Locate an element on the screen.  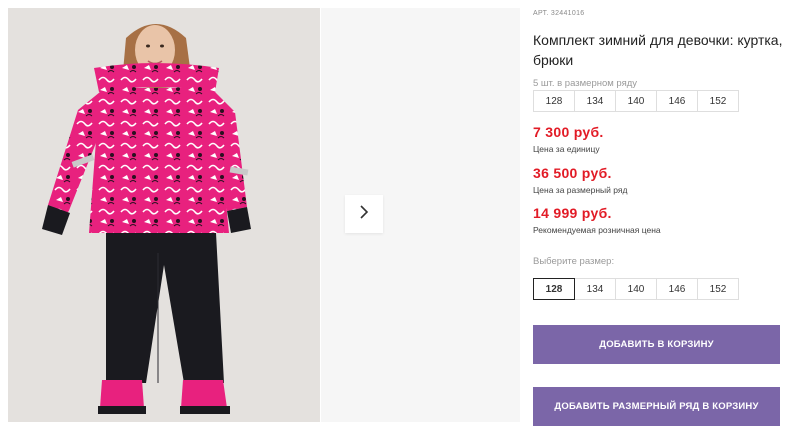
size-range-list: 128 134 140 146 152 is located at coordinates (636, 101).